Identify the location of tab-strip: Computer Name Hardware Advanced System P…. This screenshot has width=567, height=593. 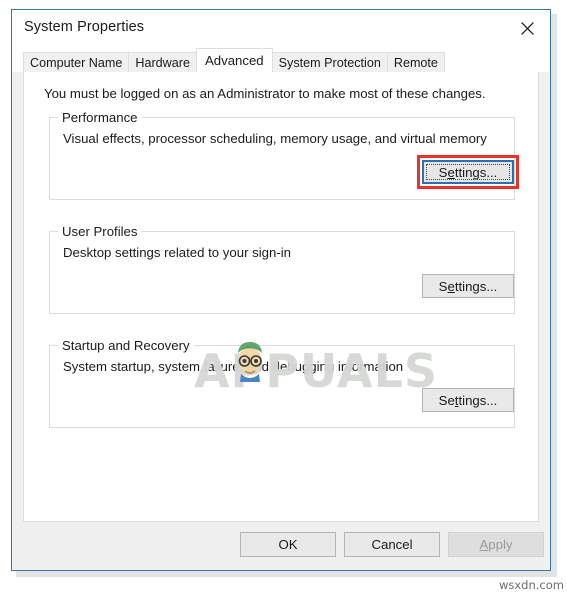
(281, 60).